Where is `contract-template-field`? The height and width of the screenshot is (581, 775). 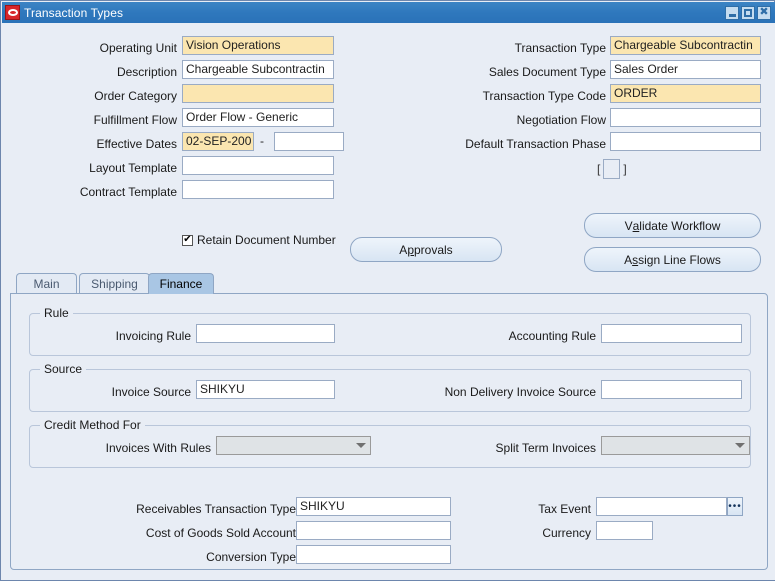
contract-template-field is located at coordinates (258, 189).